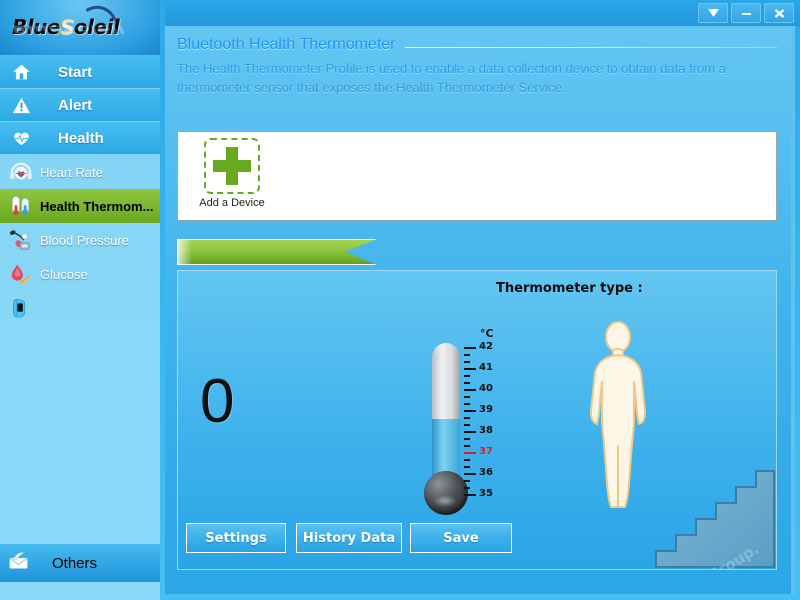 Image resolution: width=800 pixels, height=600 pixels. I want to click on chevron-down-icon, so click(713, 12).